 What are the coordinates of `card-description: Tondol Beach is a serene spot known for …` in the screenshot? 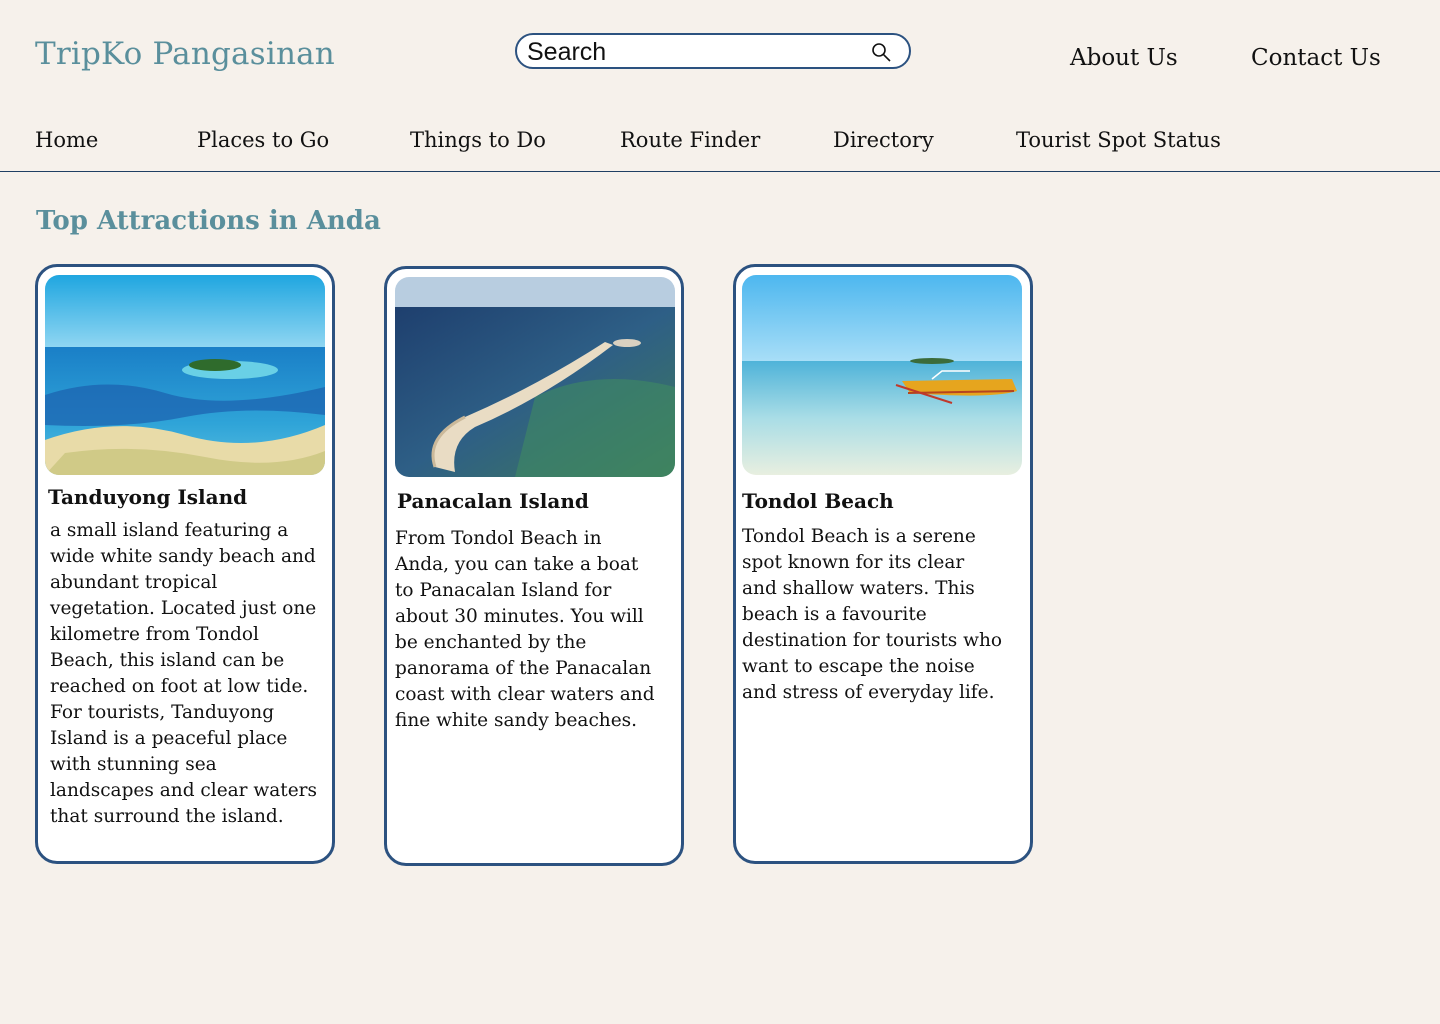 It's located at (872, 614).